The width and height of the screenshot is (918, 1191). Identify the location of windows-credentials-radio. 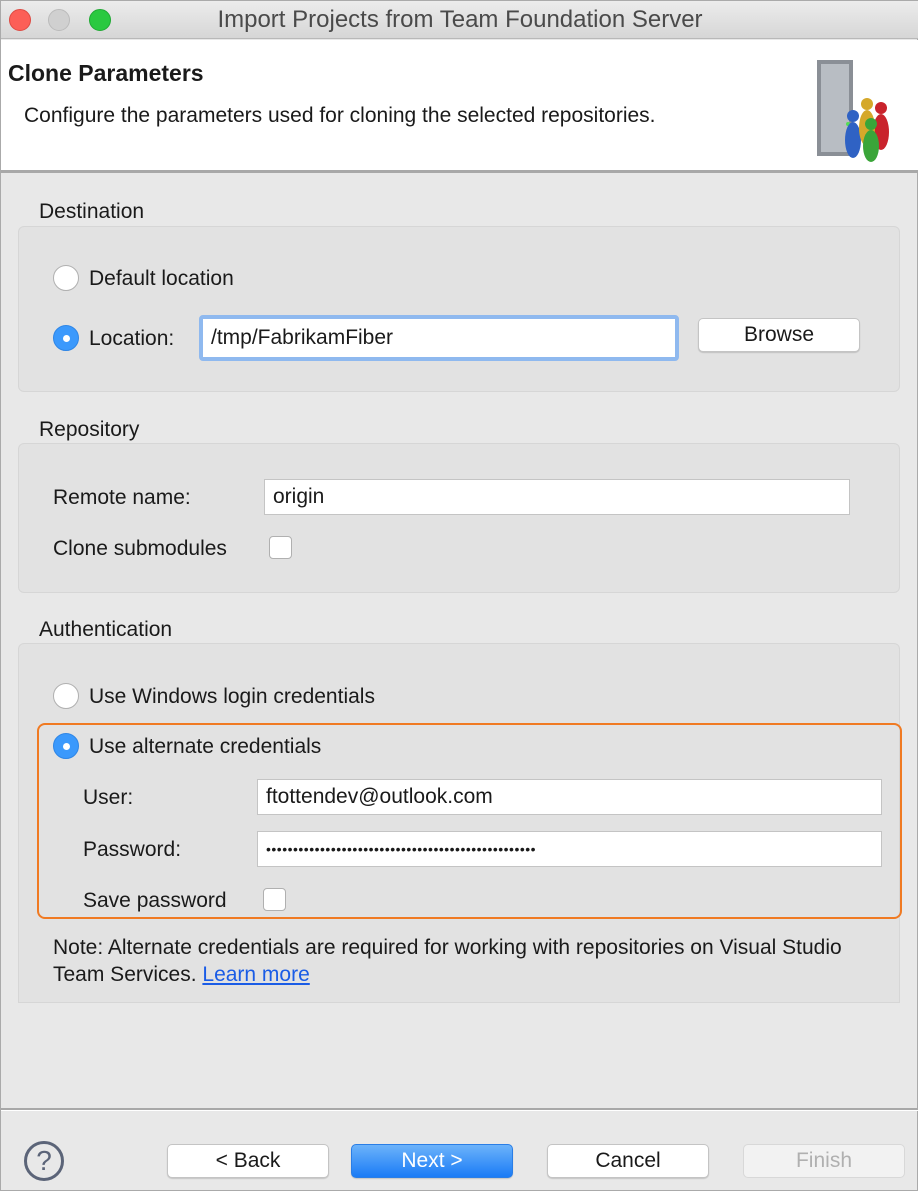
(66, 696).